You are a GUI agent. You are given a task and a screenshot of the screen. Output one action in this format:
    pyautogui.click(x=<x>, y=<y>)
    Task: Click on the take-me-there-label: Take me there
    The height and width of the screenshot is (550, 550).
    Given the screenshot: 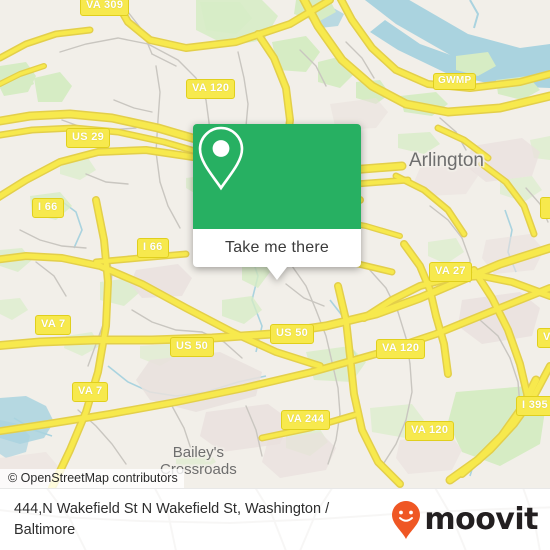 What is the action you would take?
    pyautogui.click(x=277, y=247)
    